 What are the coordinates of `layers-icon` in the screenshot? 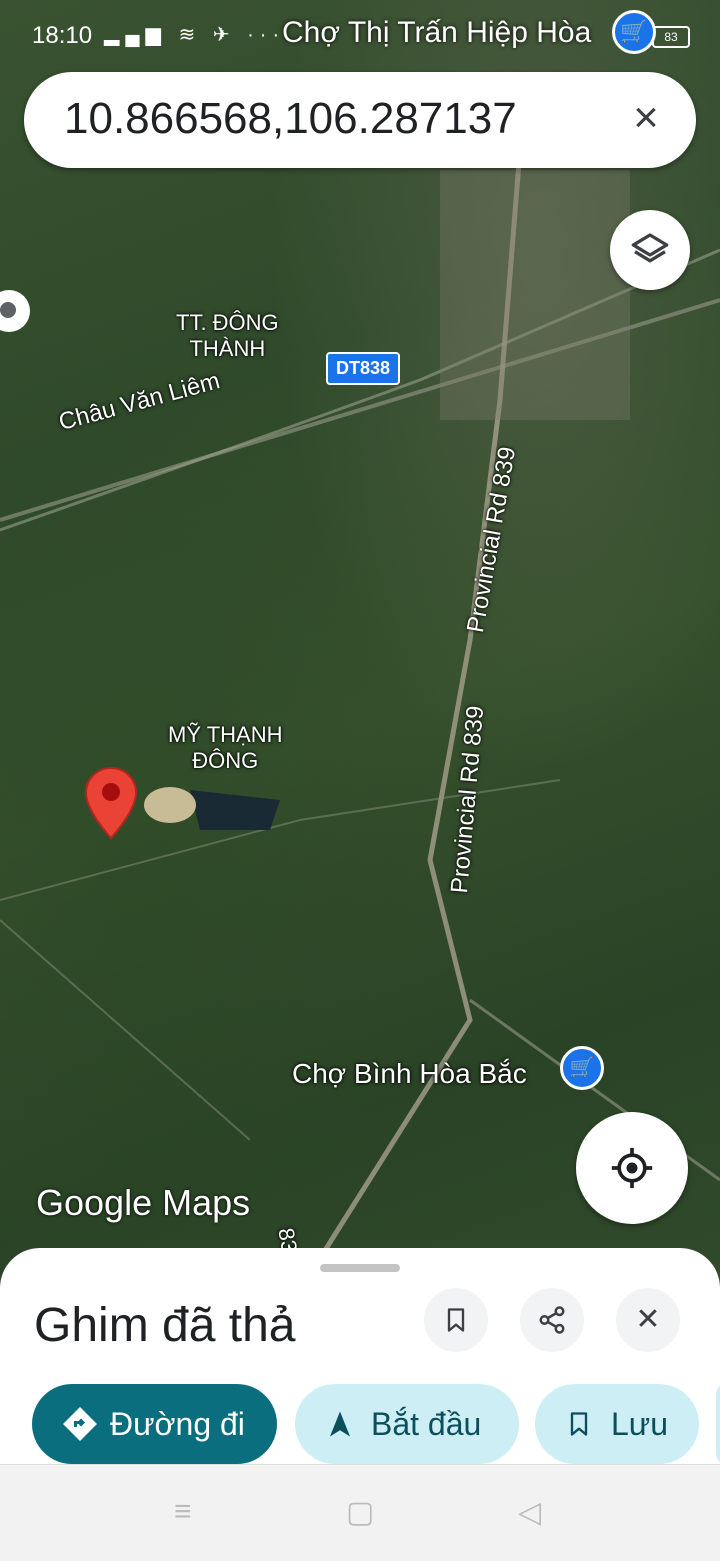 It's located at (650, 248).